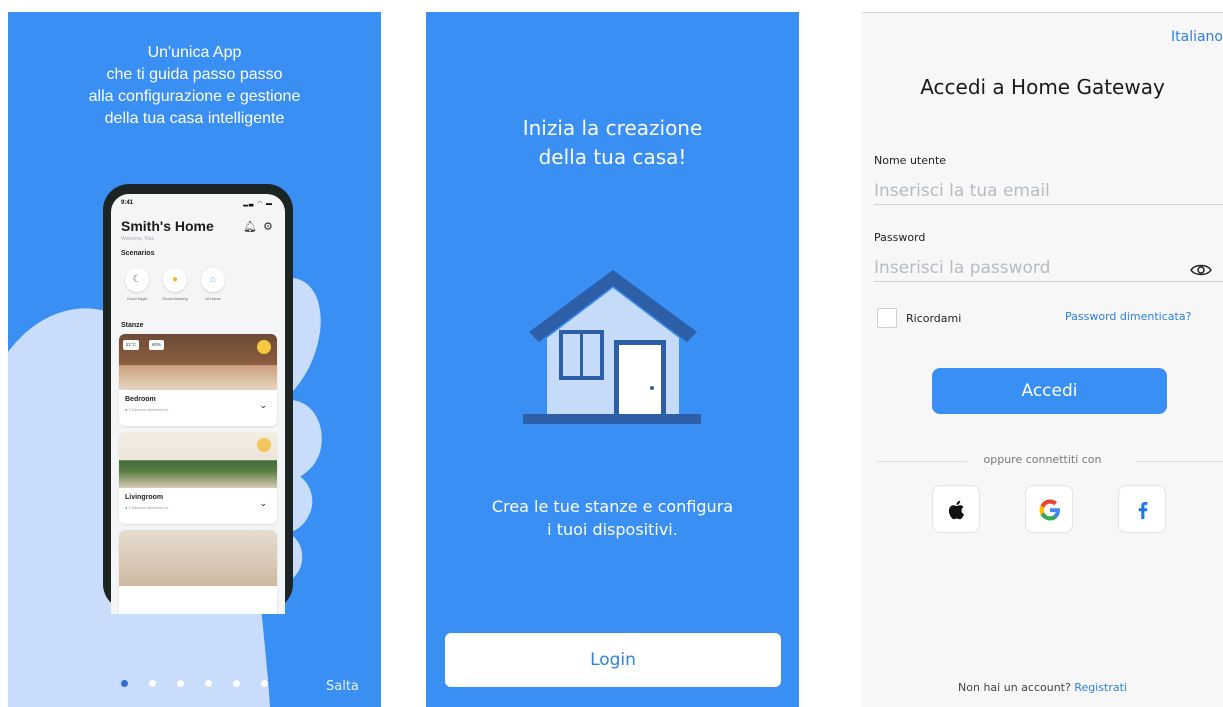 Image resolution: width=1223 pixels, height=707 pixels. I want to click on username-field, so click(1048, 191).